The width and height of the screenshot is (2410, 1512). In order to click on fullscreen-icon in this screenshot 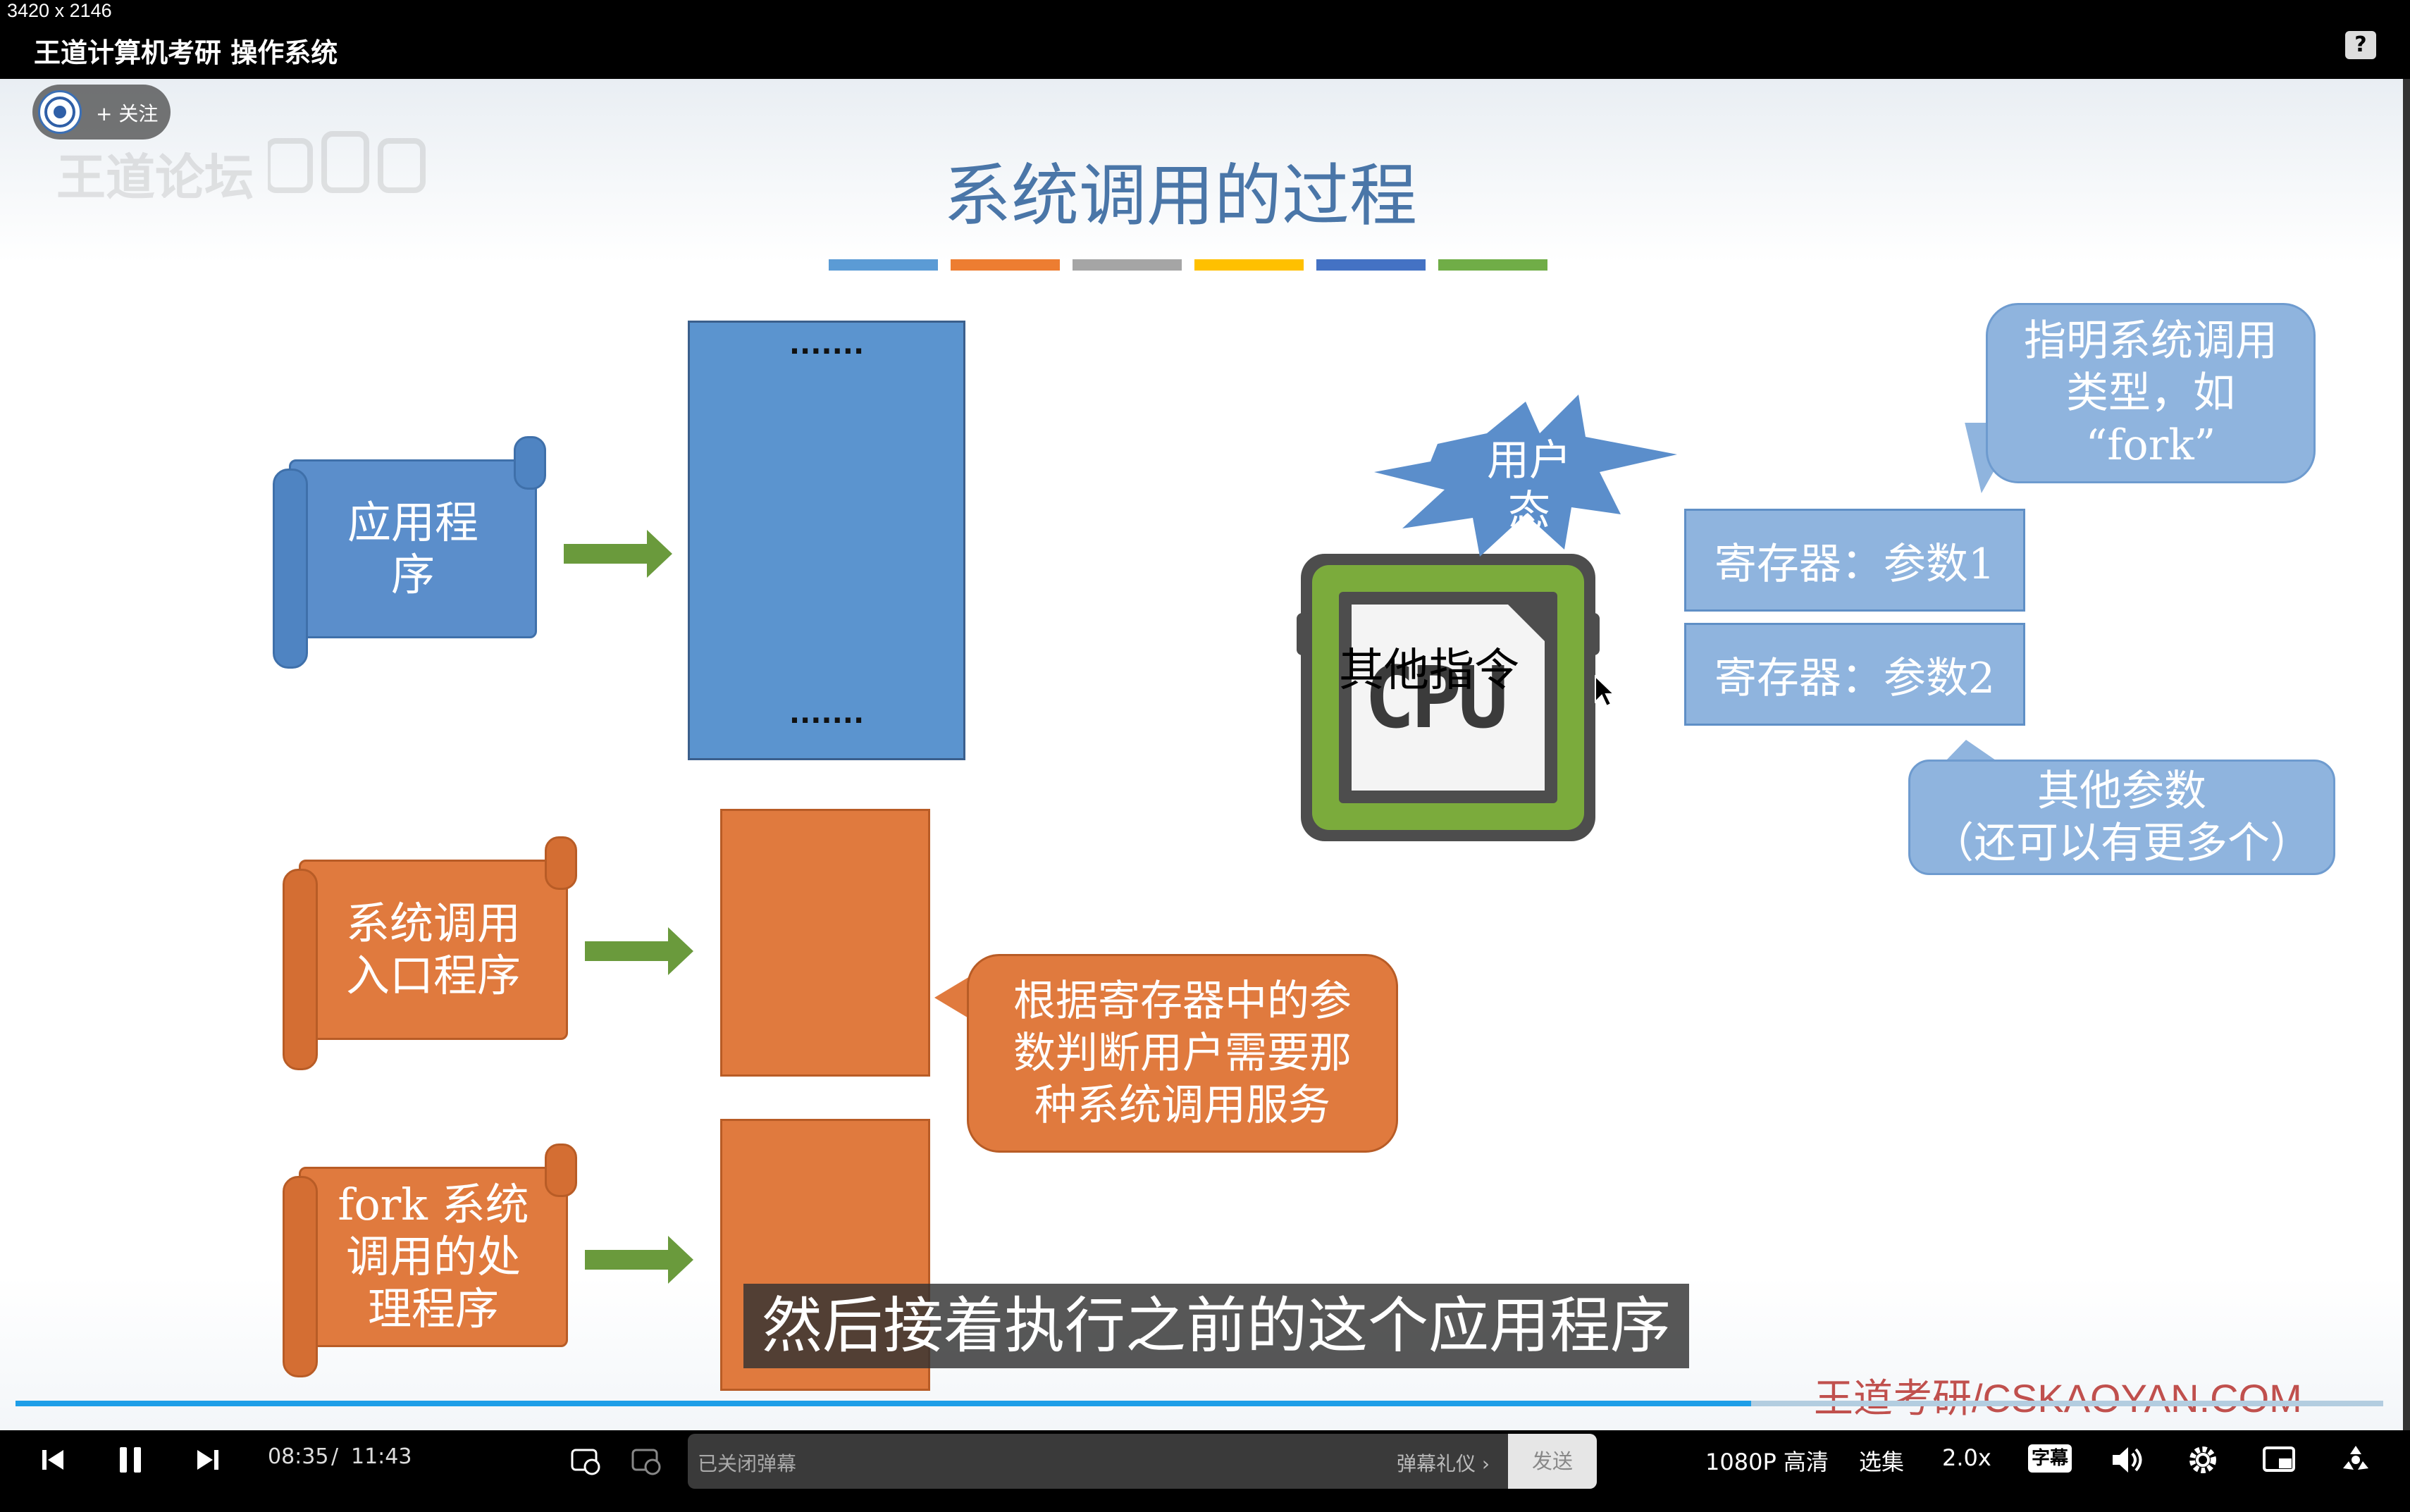, I will do `click(2355, 1461)`.